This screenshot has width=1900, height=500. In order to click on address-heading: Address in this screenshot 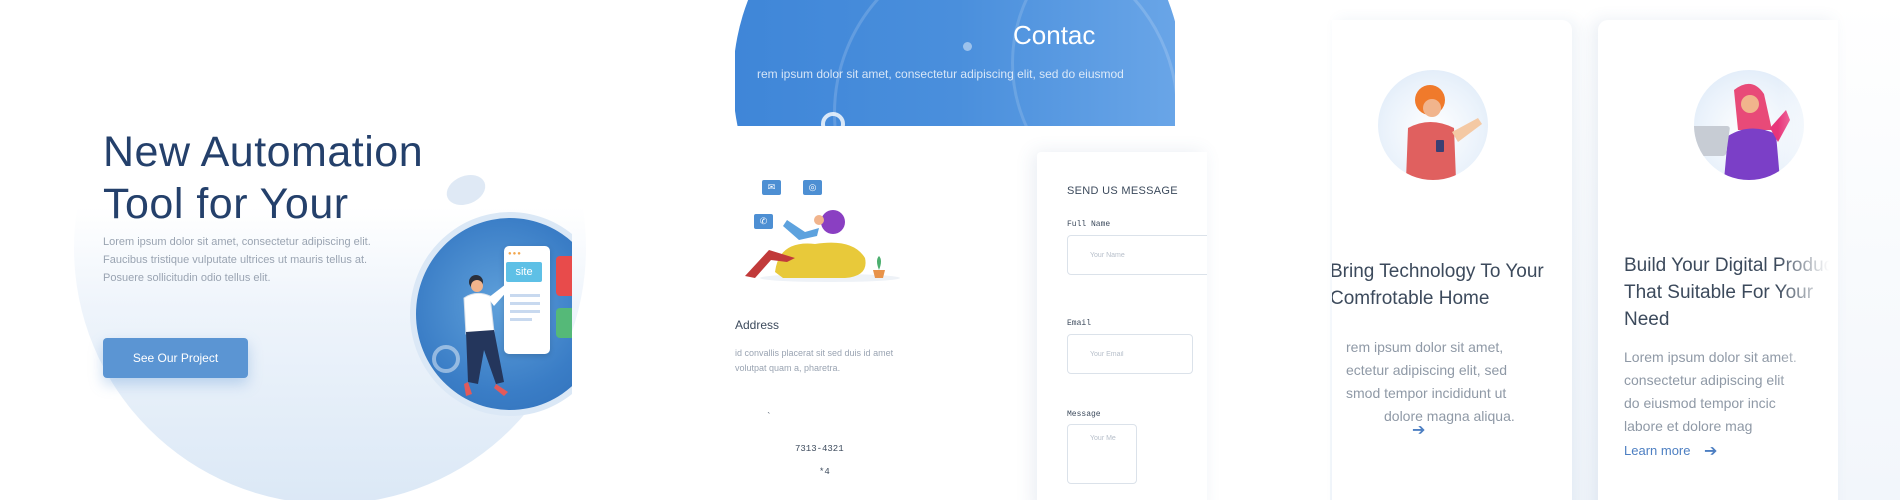, I will do `click(757, 325)`.